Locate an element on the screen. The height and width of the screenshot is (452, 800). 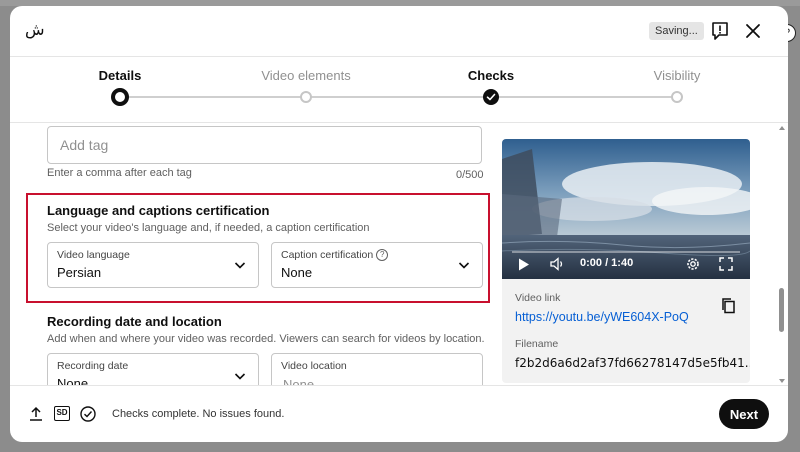
video-location-label: Video location is located at coordinates (314, 366).